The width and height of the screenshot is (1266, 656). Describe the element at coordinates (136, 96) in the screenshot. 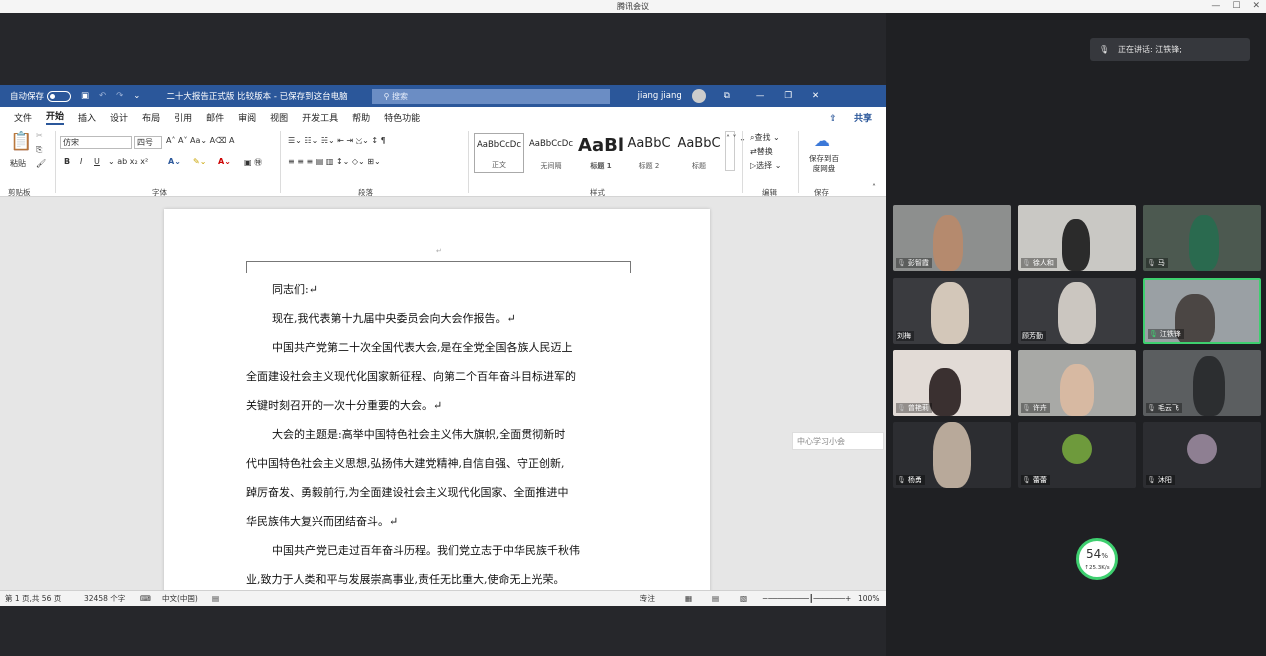

I see `customize-icon: ⌄` at that location.